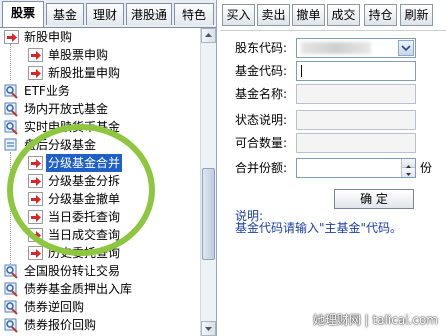 The image size is (446, 336). What do you see at coordinates (48, 37) in the screenshot?
I see `tree-item-label: 新股申购` at bounding box center [48, 37].